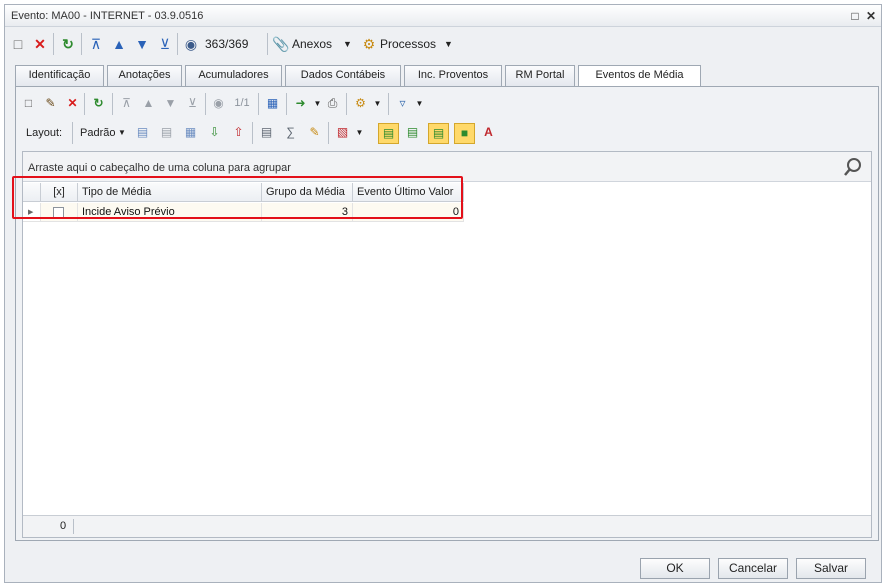  I want to click on anexos-dropdown-icon: ▼, so click(347, 44).